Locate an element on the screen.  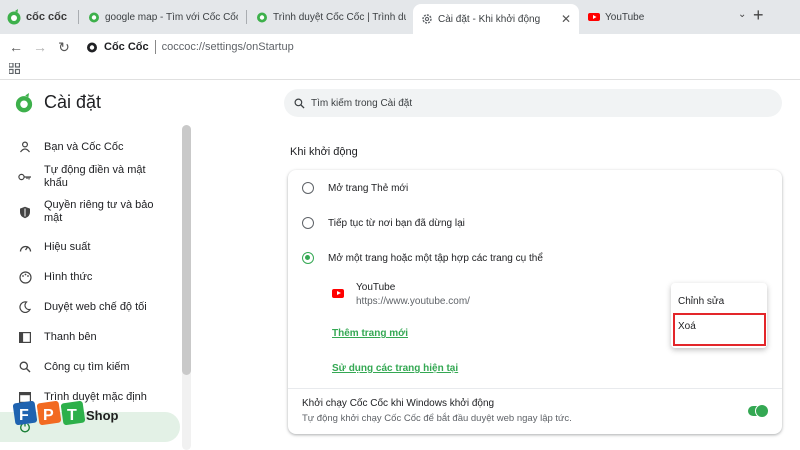
scrollbar-thumb is located at coordinates (186, 250).